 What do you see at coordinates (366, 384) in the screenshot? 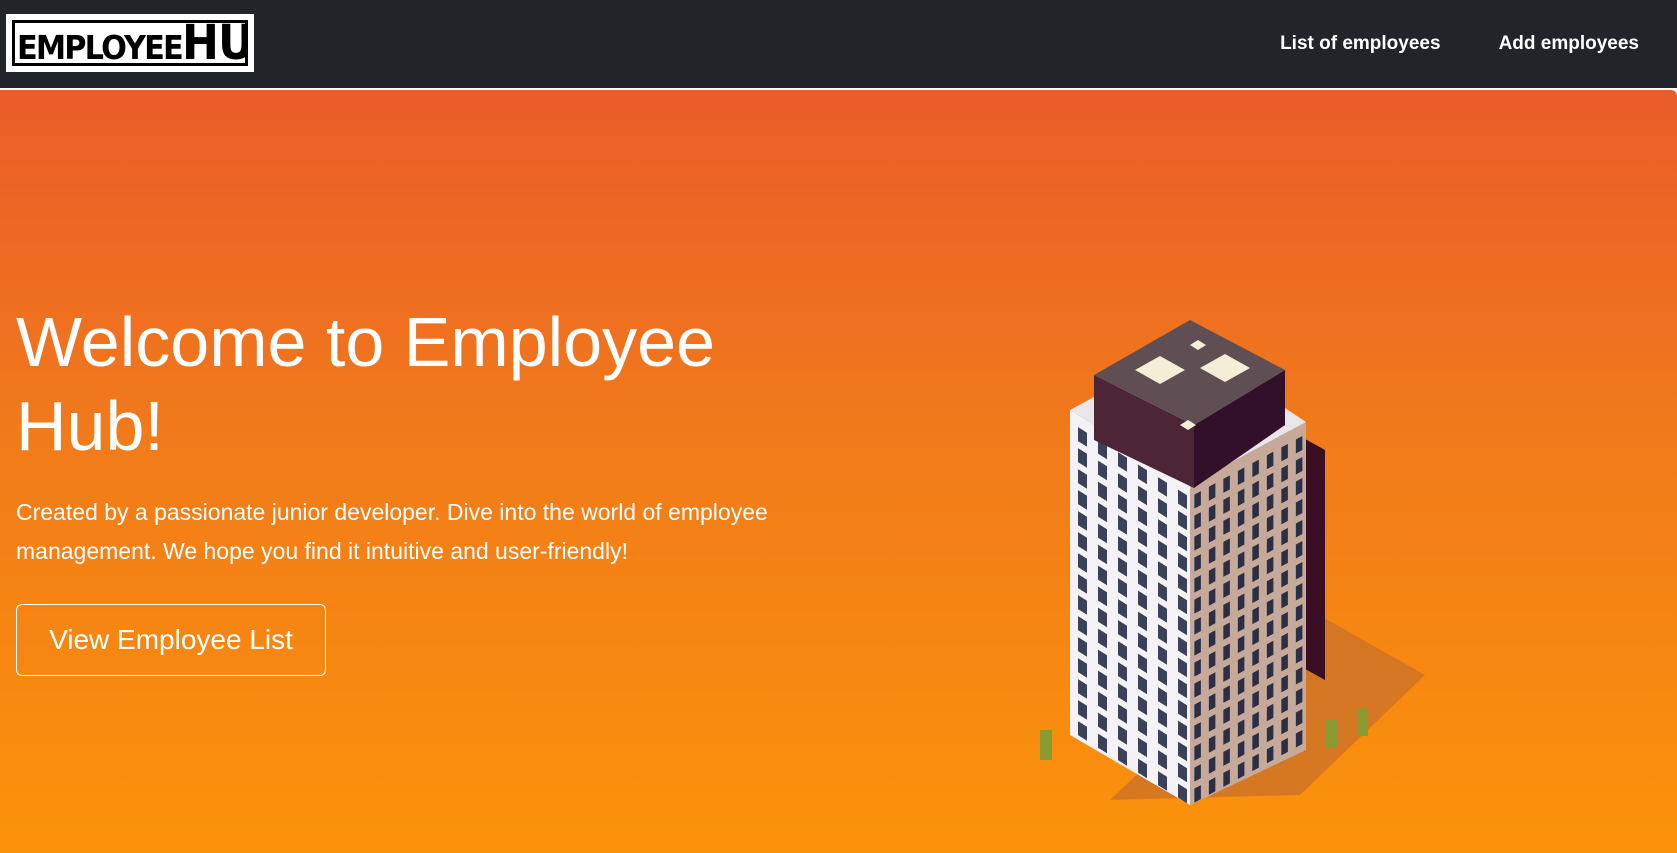
I see `hero-title: Welcome to Employee Hub!` at bounding box center [366, 384].